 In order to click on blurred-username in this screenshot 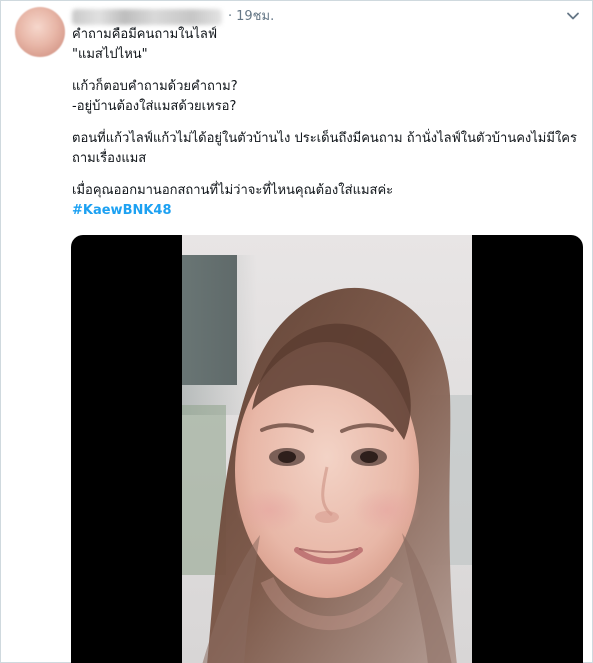, I will do `click(147, 17)`.